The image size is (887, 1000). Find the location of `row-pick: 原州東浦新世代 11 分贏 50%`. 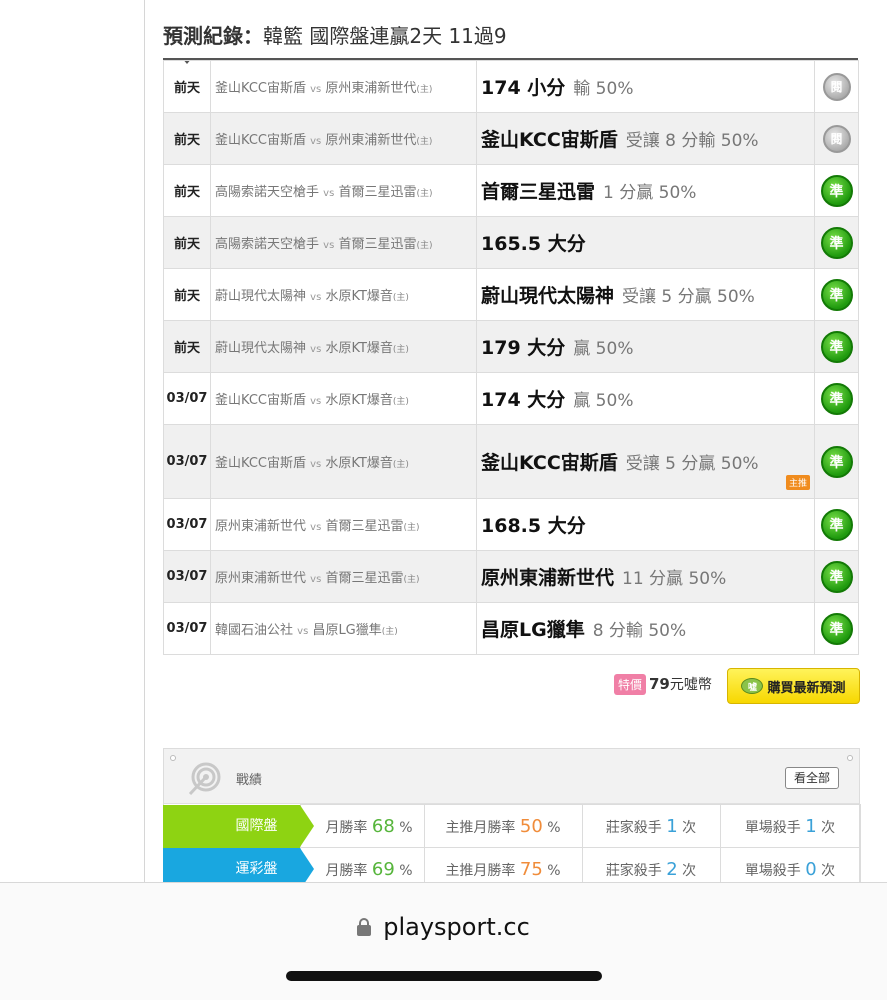

row-pick: 原州東浦新世代 11 分贏 50% is located at coordinates (645, 576).